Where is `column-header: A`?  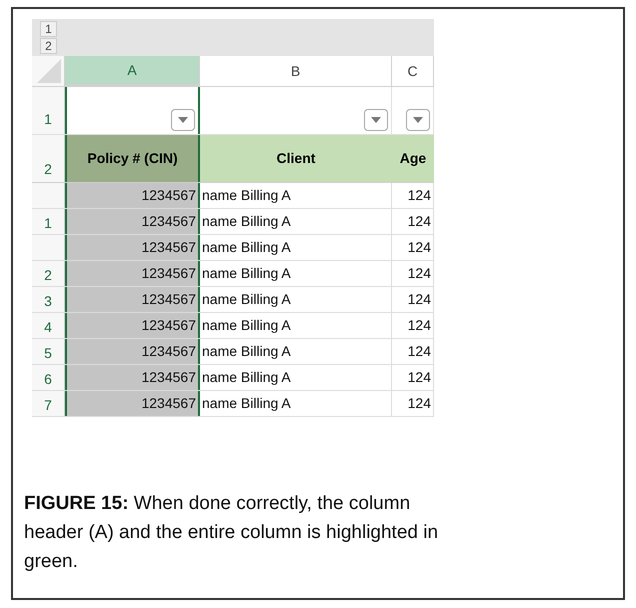 column-header: A is located at coordinates (132, 71).